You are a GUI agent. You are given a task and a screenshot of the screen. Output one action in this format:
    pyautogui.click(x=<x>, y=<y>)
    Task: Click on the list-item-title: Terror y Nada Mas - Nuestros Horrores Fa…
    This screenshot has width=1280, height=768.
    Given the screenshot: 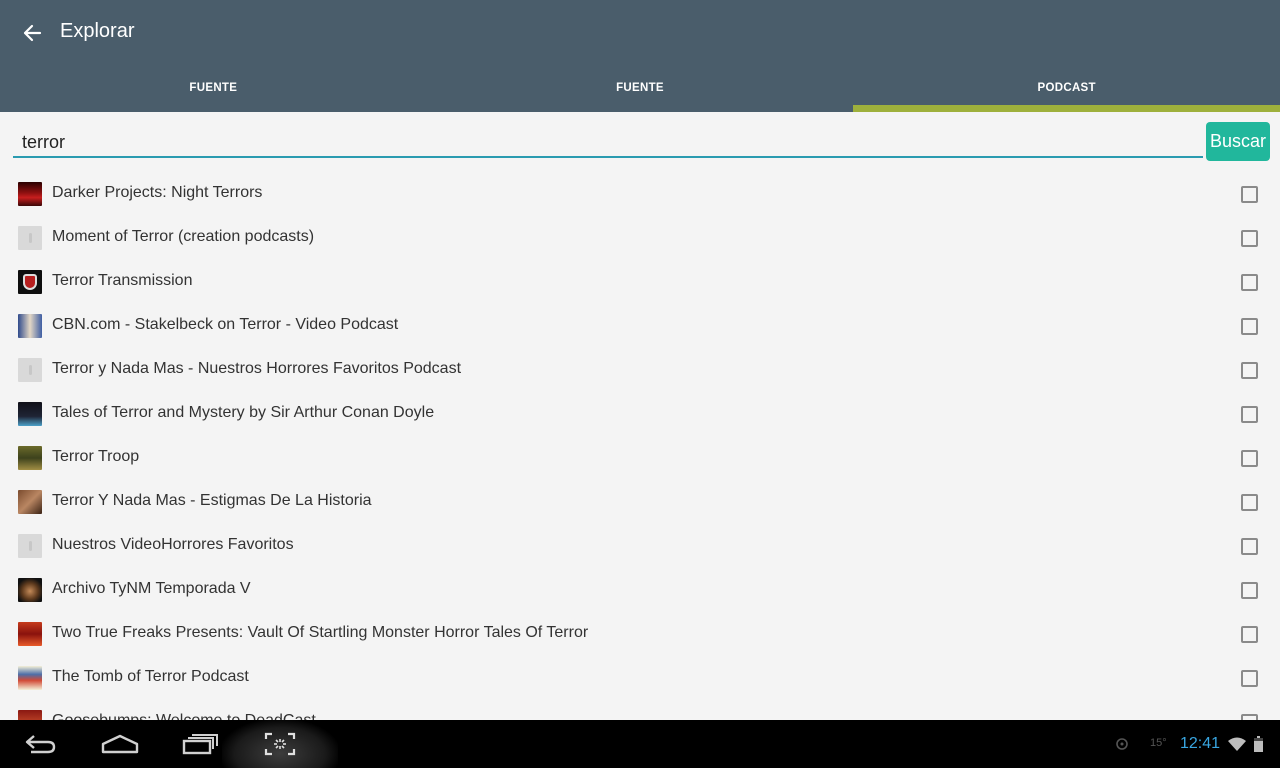 What is the action you would take?
    pyautogui.click(x=257, y=368)
    